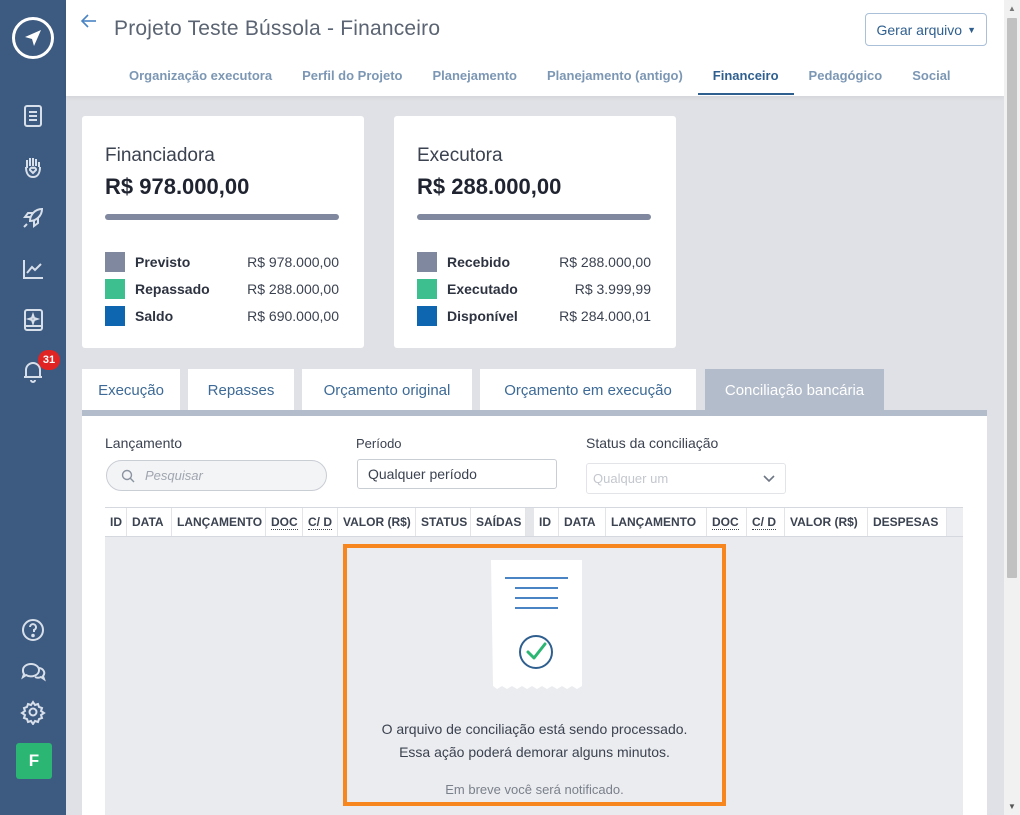 Image resolution: width=1020 pixels, height=815 pixels. I want to click on tab-social: Social, so click(931, 77).